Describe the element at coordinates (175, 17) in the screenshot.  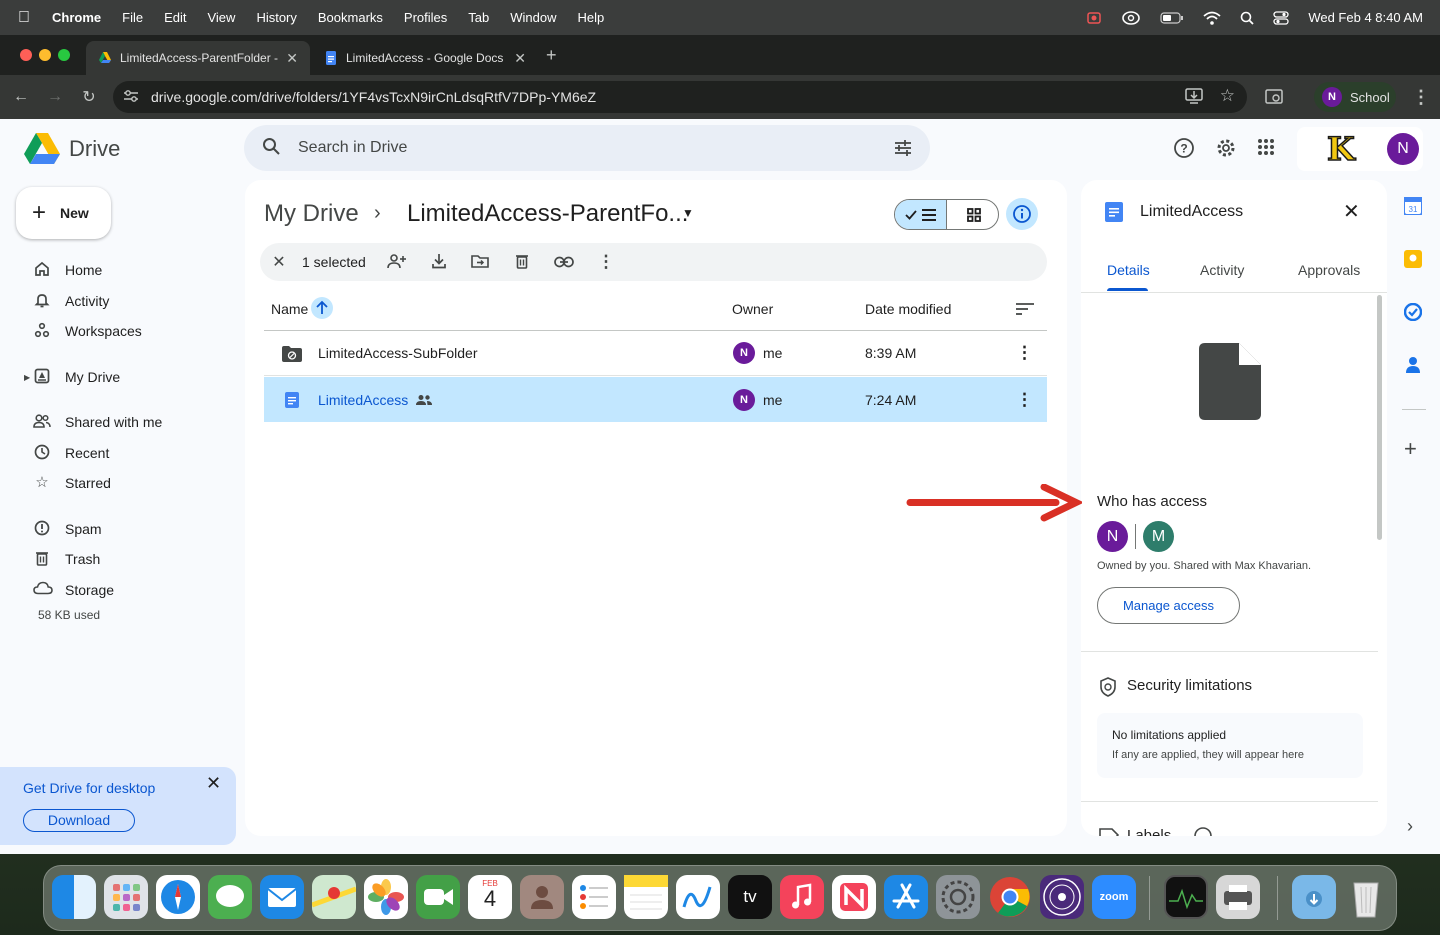
I see `menu-edit: Edit` at that location.